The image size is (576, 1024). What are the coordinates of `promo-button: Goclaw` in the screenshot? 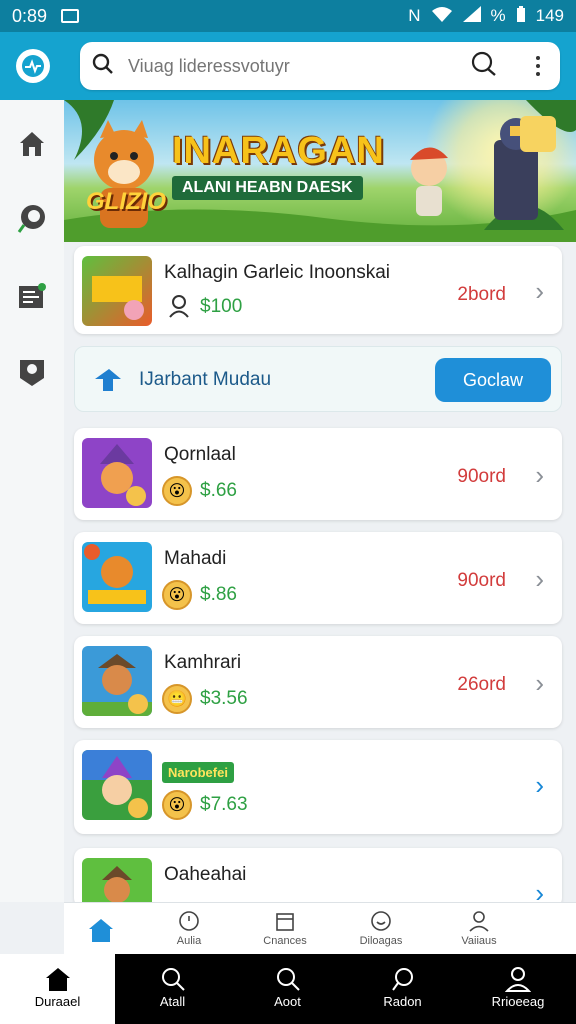 It's located at (493, 380).